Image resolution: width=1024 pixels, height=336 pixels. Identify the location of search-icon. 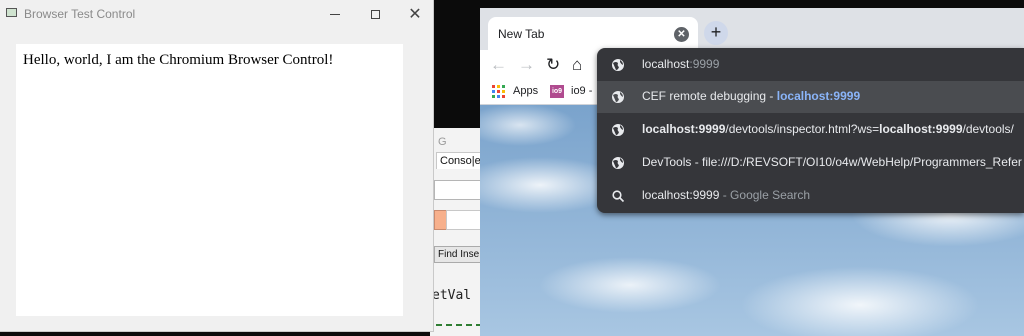
(618, 196).